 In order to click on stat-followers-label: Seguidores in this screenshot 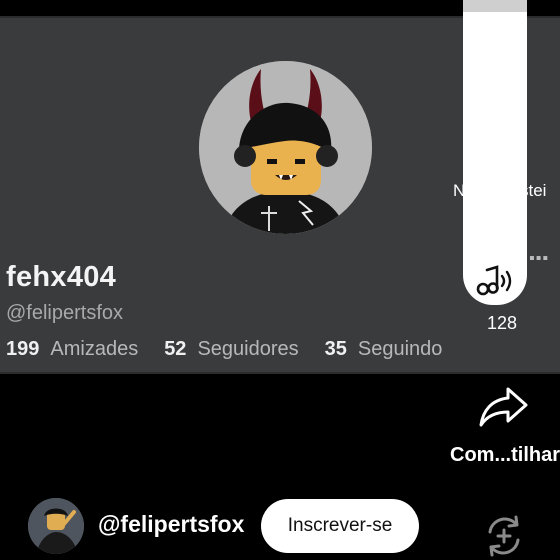, I will do `click(248, 349)`.